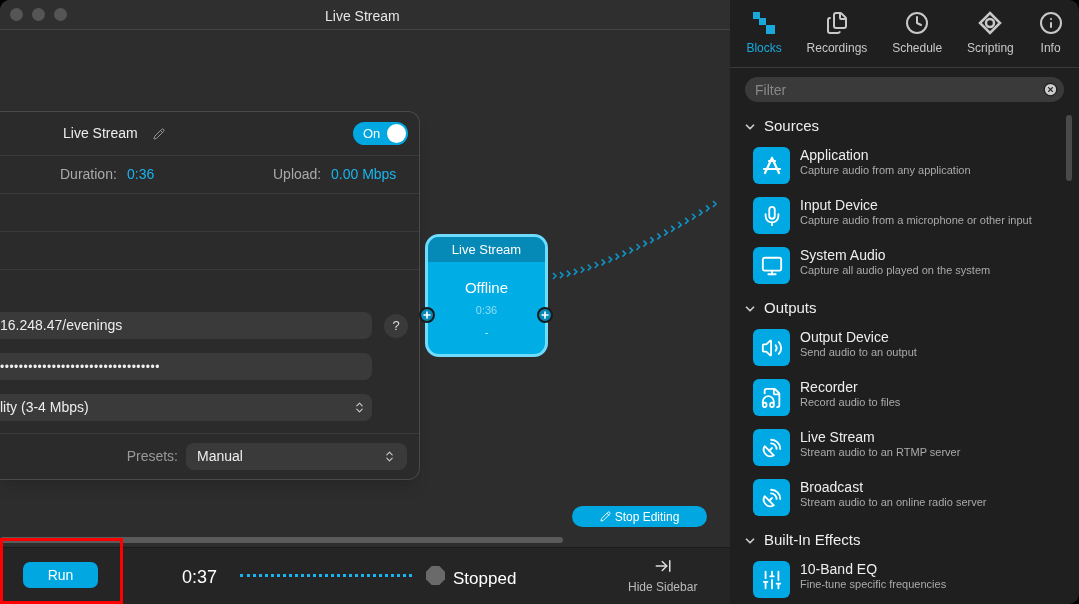 The height and width of the screenshot is (604, 1079). What do you see at coordinates (838, 437) in the screenshot?
I see `block-name: Live Stream` at bounding box center [838, 437].